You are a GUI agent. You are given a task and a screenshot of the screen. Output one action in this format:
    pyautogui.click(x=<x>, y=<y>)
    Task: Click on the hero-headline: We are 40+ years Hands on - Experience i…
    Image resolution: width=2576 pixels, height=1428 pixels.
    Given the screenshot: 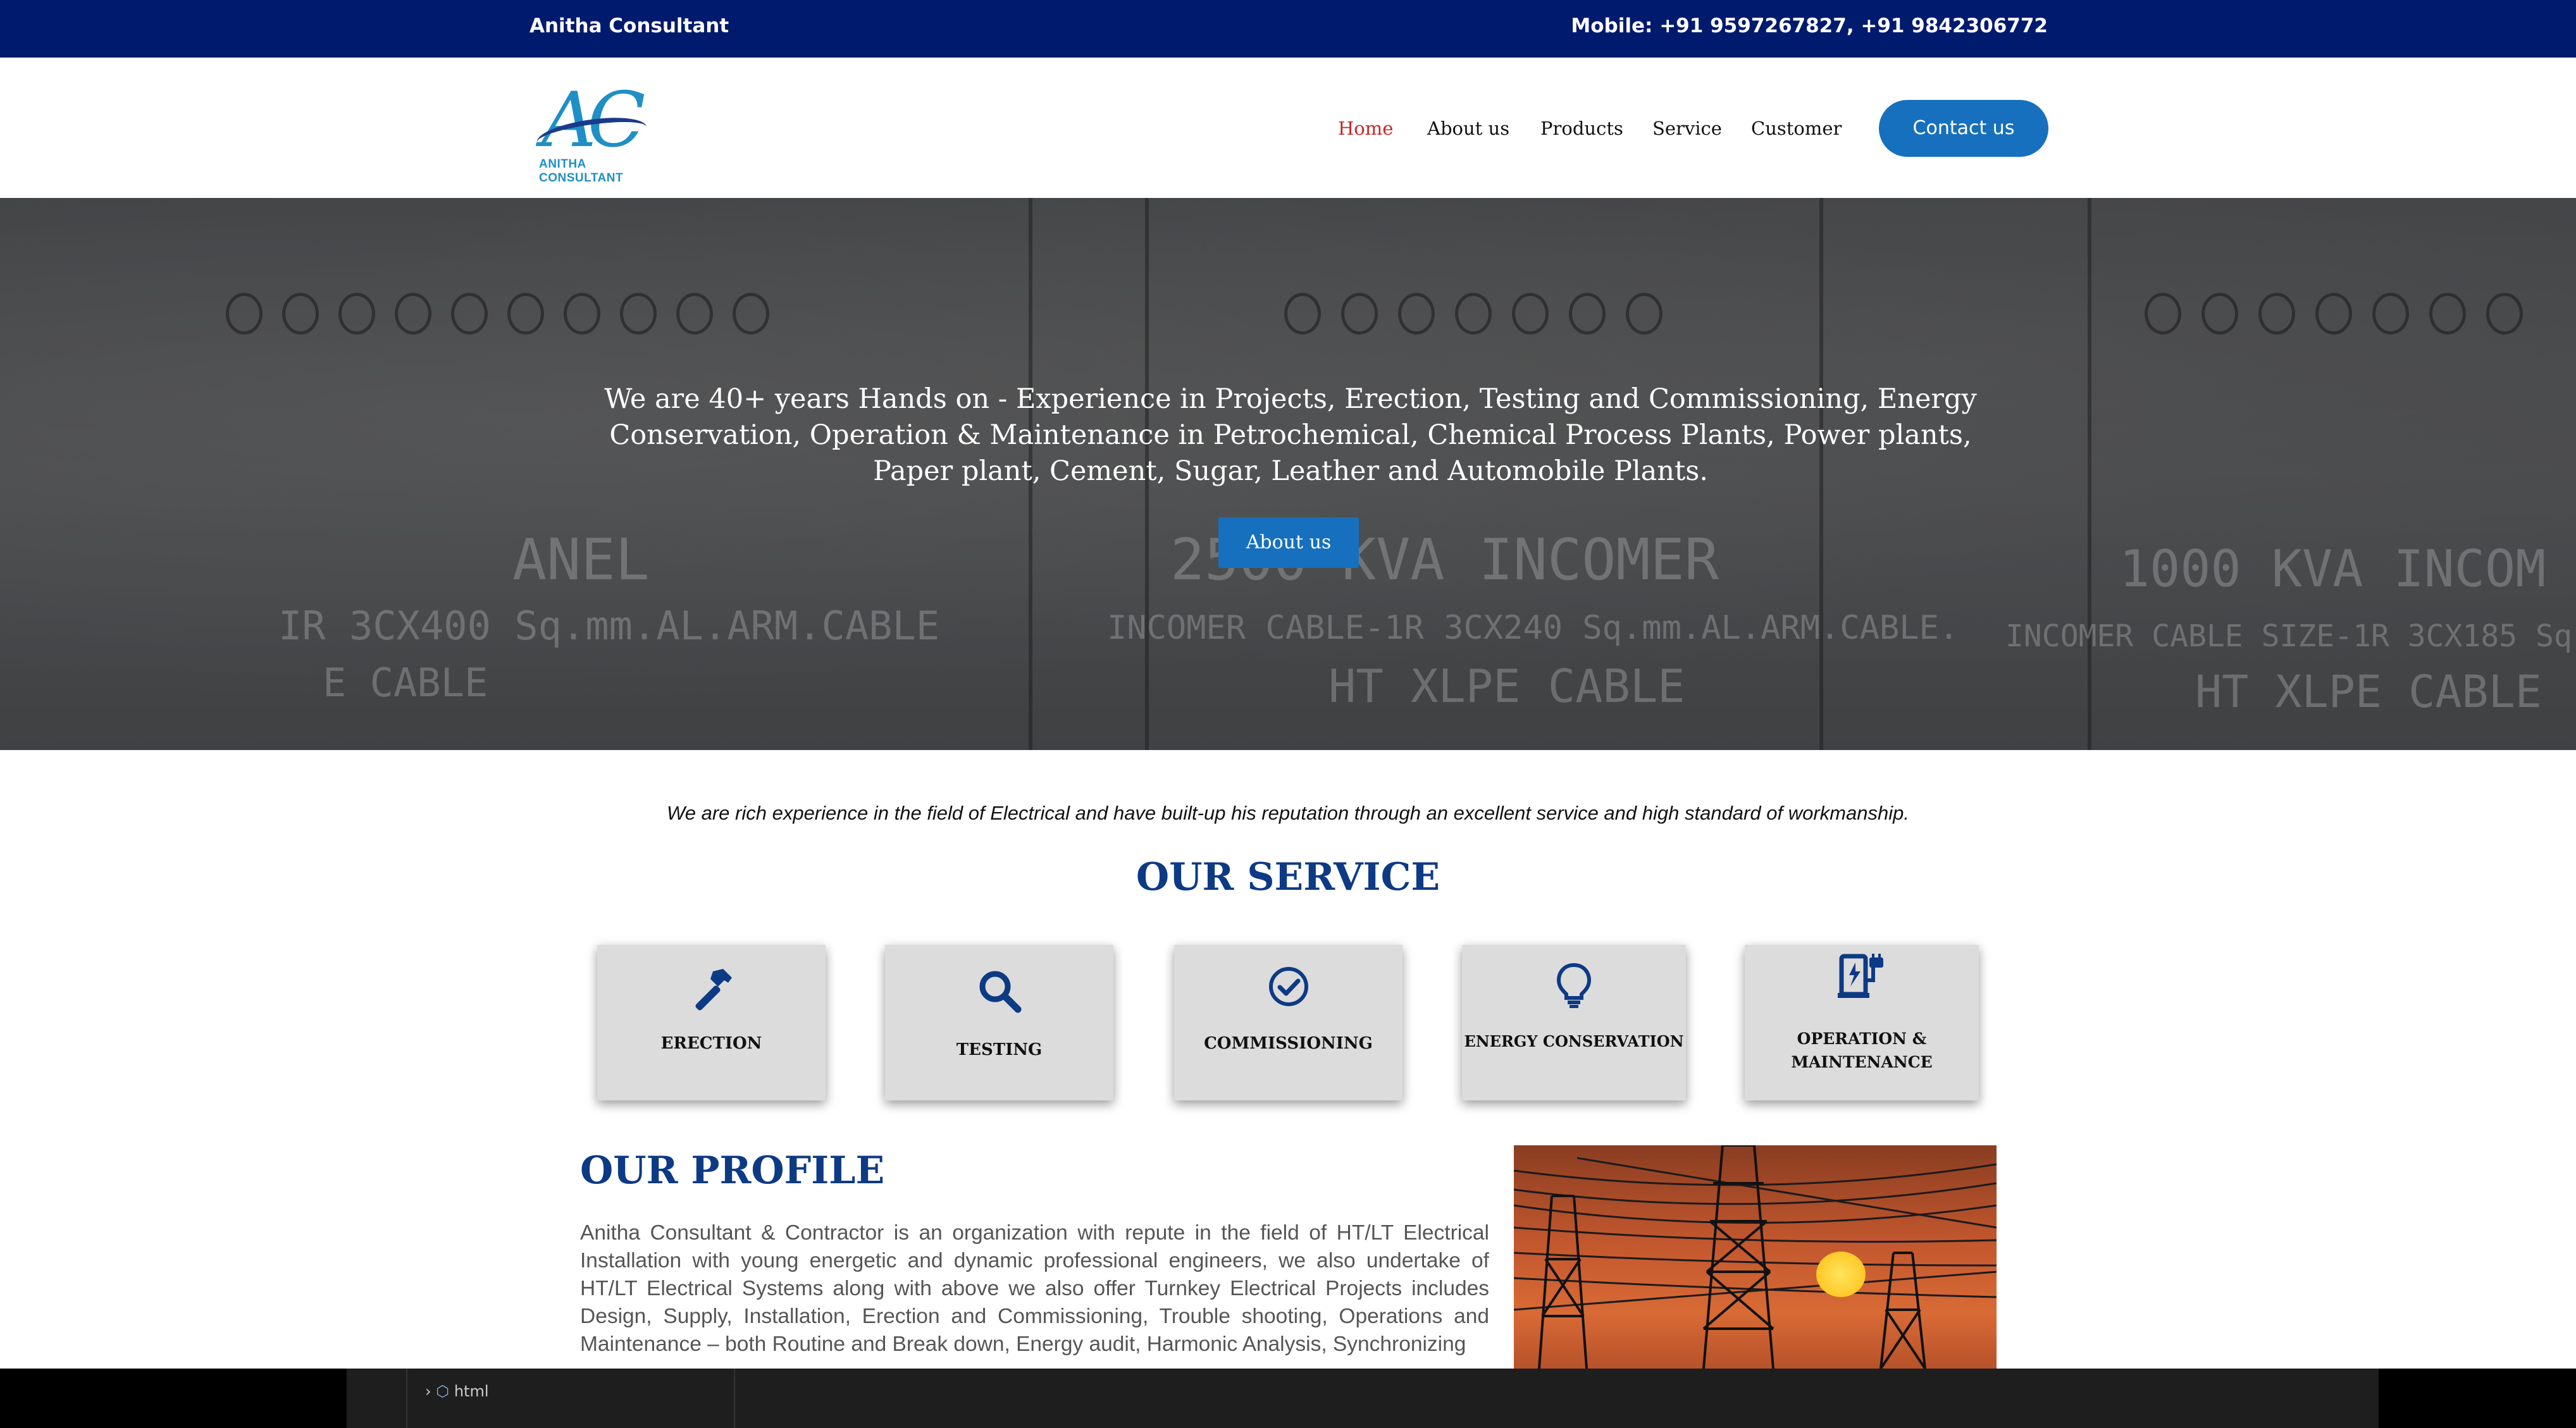 What is the action you would take?
    pyautogui.click(x=1291, y=435)
    